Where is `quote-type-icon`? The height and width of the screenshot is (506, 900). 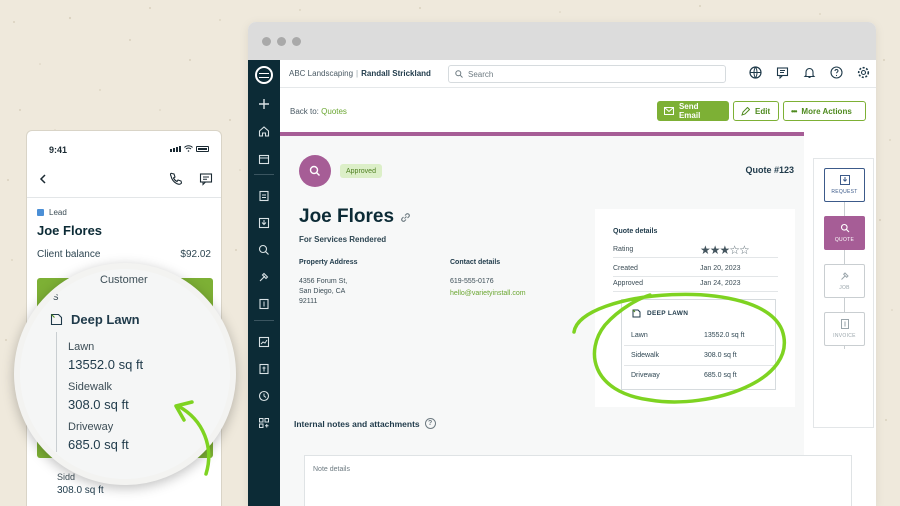 quote-type-icon is located at coordinates (315, 171).